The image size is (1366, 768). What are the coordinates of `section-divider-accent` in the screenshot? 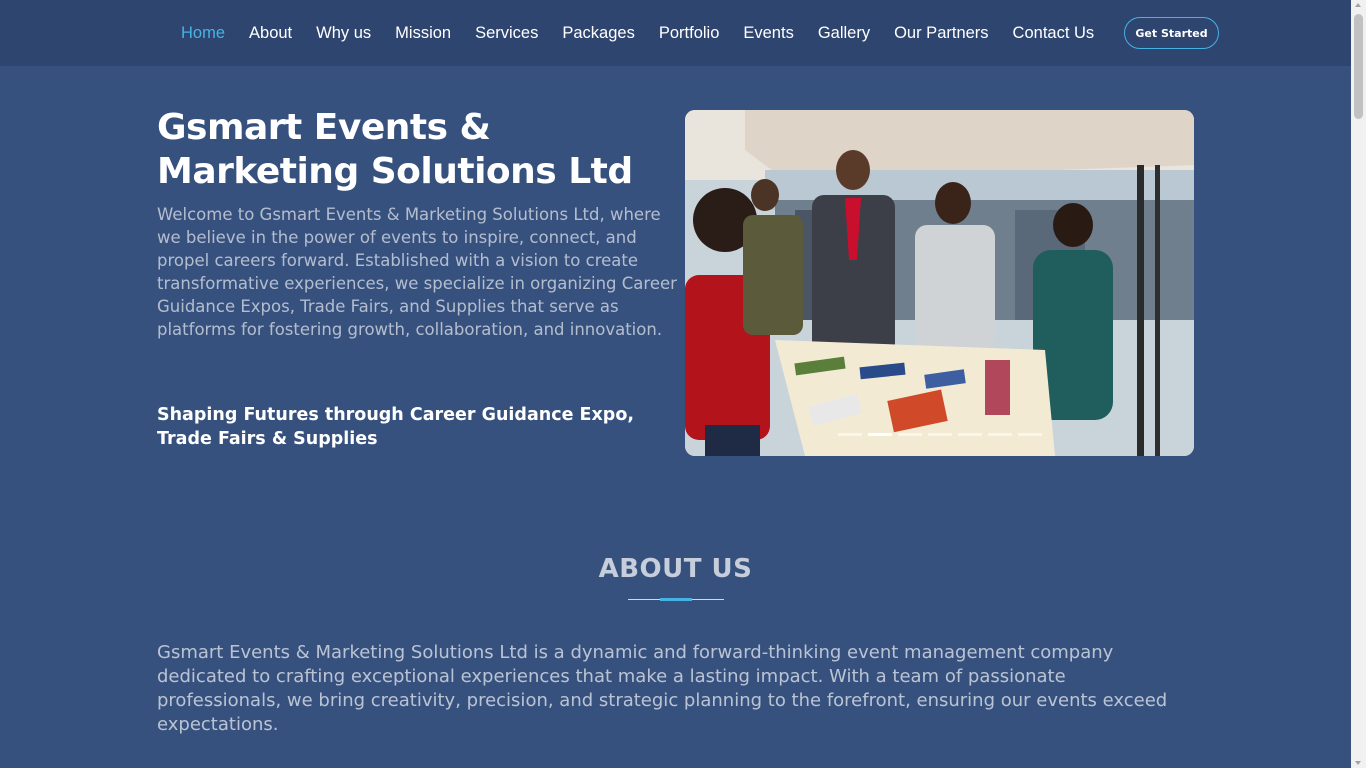 It's located at (676, 599).